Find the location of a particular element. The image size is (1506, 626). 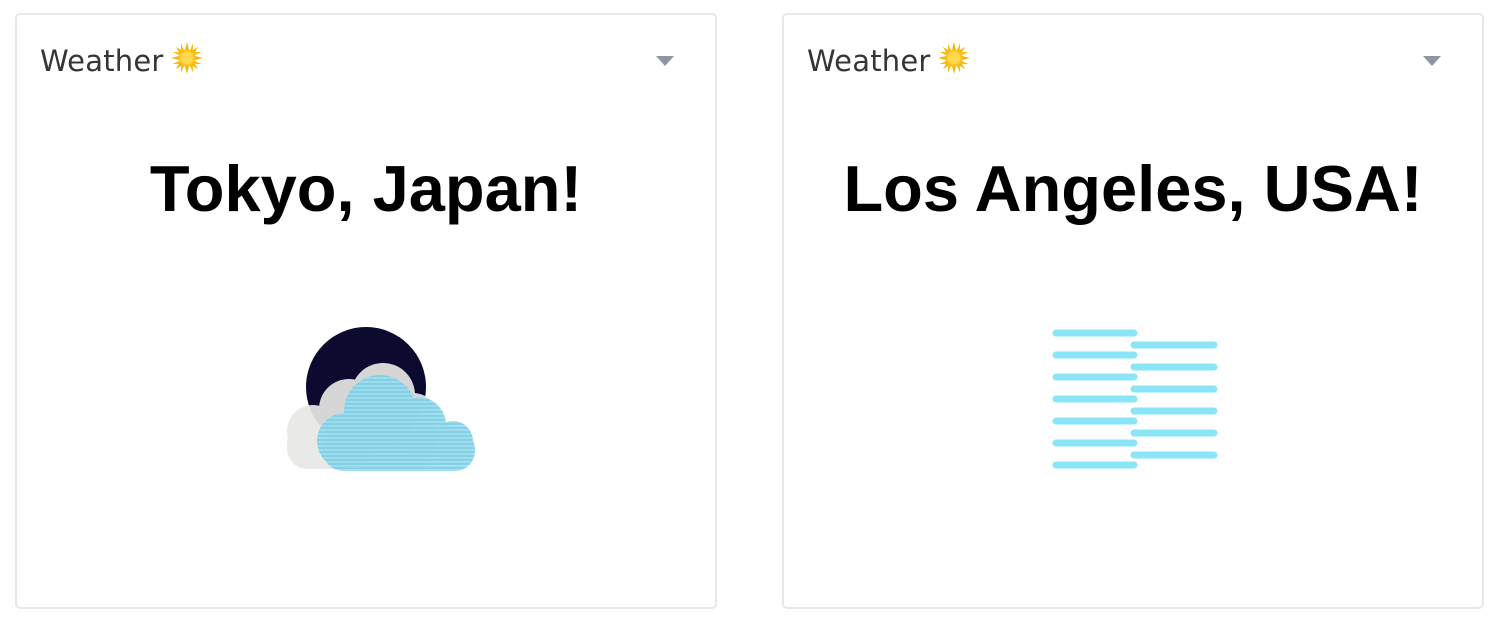

fog-icon is located at coordinates (1135, 399).